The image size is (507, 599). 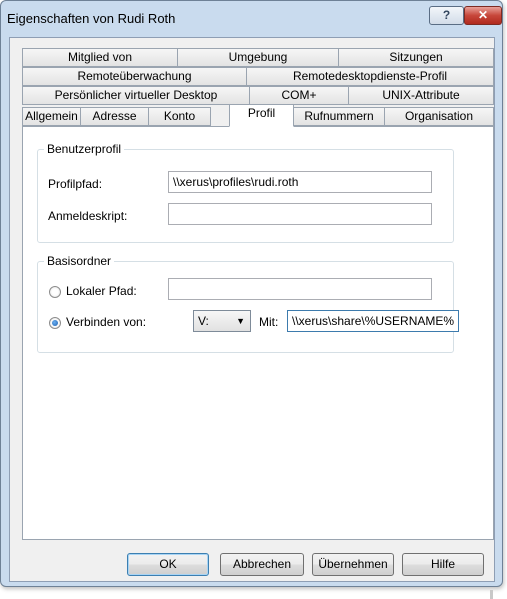 I want to click on tab-allgemein: Allgemein, so click(x=51, y=116).